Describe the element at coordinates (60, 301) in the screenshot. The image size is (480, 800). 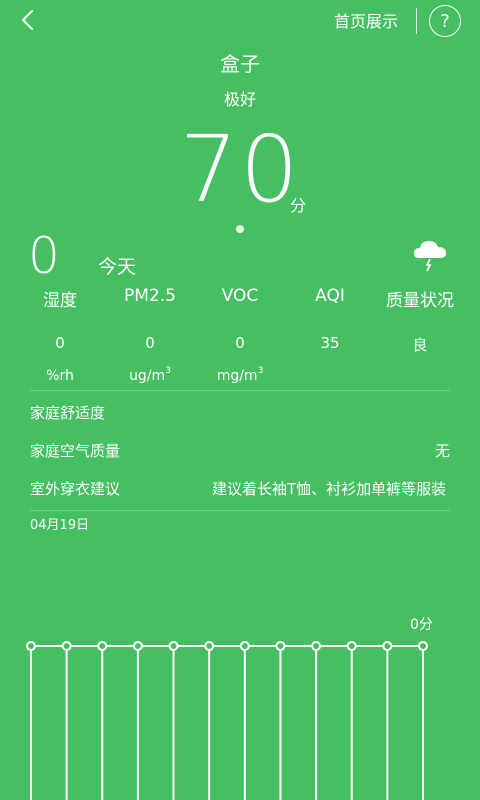
I see `metric-label-humidity: 湿度` at that location.